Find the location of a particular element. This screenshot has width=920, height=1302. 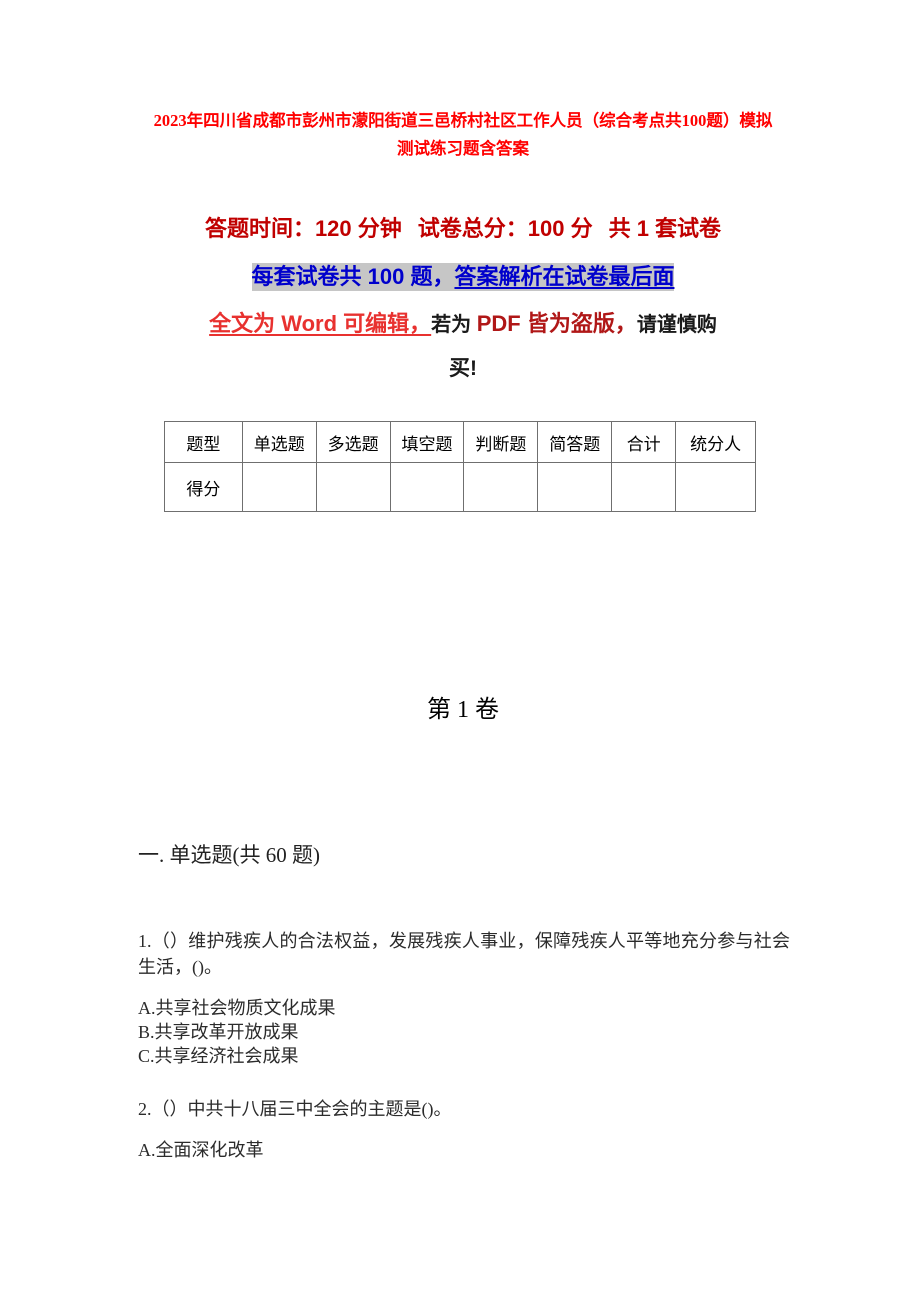

questions-per-paper-text: 每套试卷共 100 题， is located at coordinates (353, 276).